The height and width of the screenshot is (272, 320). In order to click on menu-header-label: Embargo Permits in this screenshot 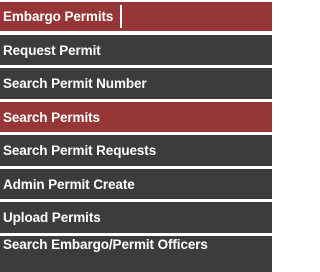, I will do `click(58, 16)`.